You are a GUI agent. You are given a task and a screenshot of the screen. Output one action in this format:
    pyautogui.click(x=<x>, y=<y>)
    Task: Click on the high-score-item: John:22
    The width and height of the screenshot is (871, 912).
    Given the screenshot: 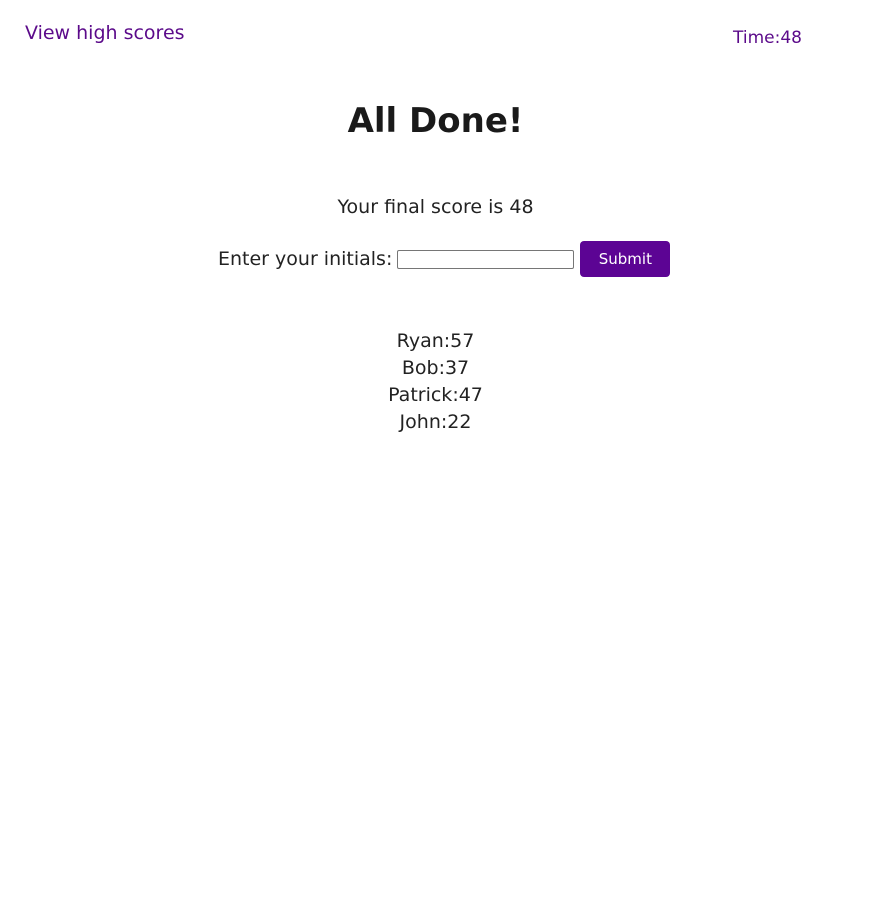 What is the action you would take?
    pyautogui.click(x=435, y=422)
    